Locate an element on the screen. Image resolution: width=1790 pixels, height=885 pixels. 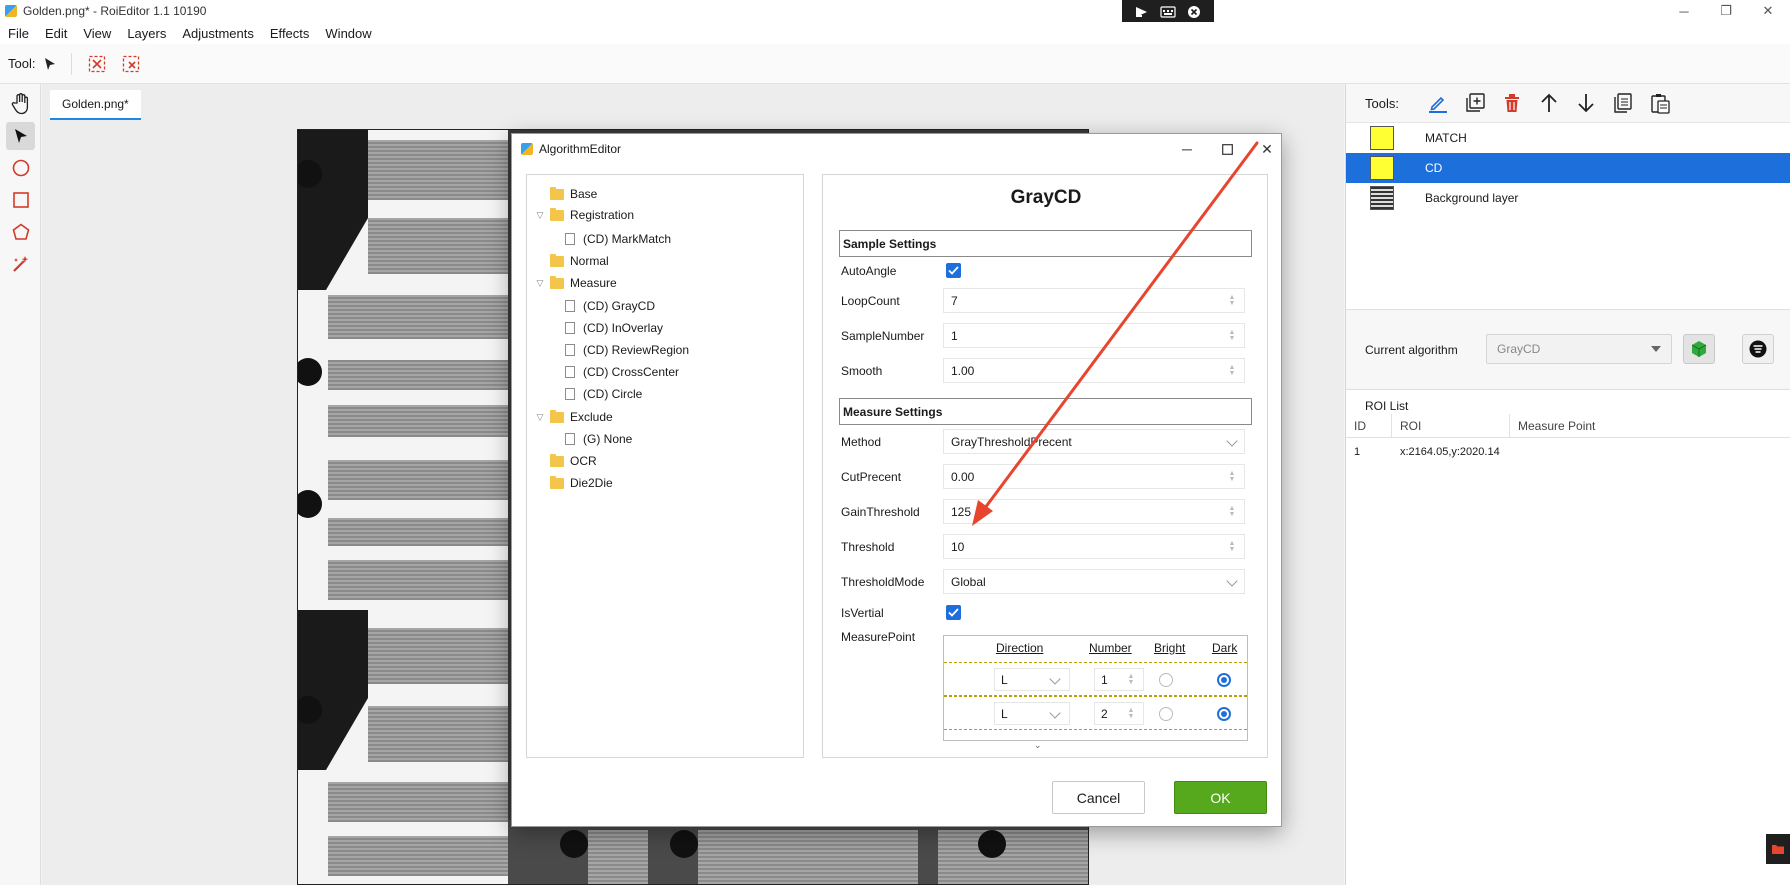
smooth-input: 1.00 ▲ ▼ is located at coordinates (1094, 370).